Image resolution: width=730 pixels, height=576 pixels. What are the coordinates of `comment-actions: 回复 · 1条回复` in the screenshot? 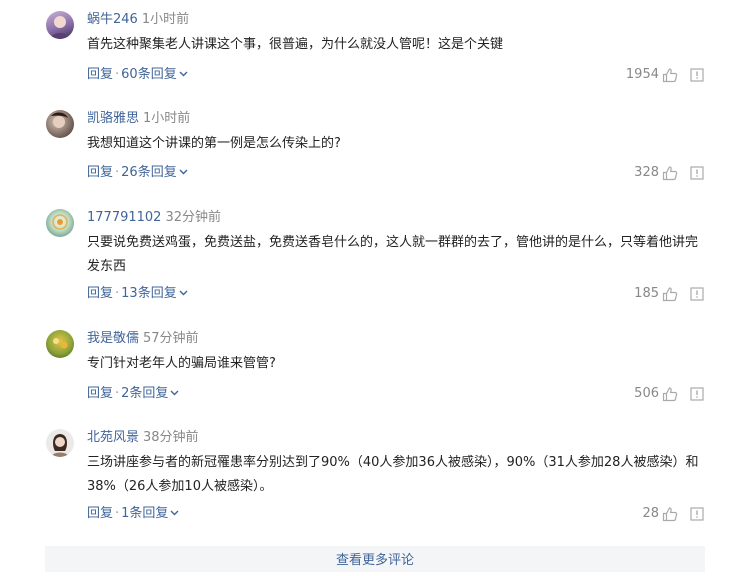 It's located at (133, 514).